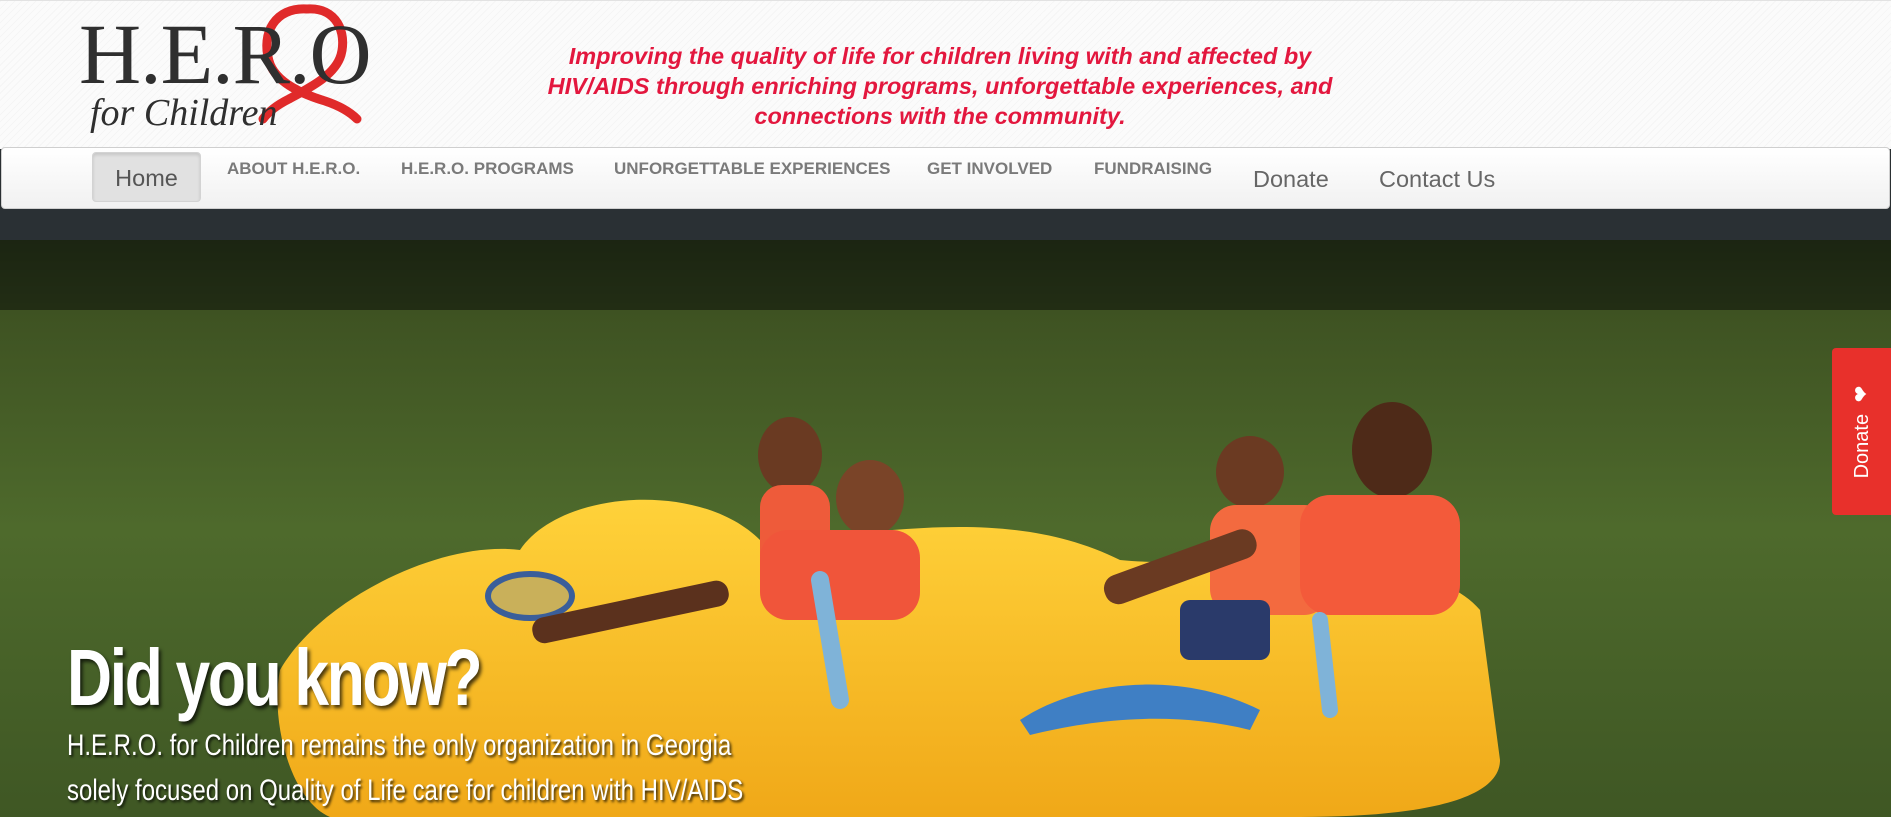  I want to click on nav-get-involved: GET INVOLVED, so click(989, 178).